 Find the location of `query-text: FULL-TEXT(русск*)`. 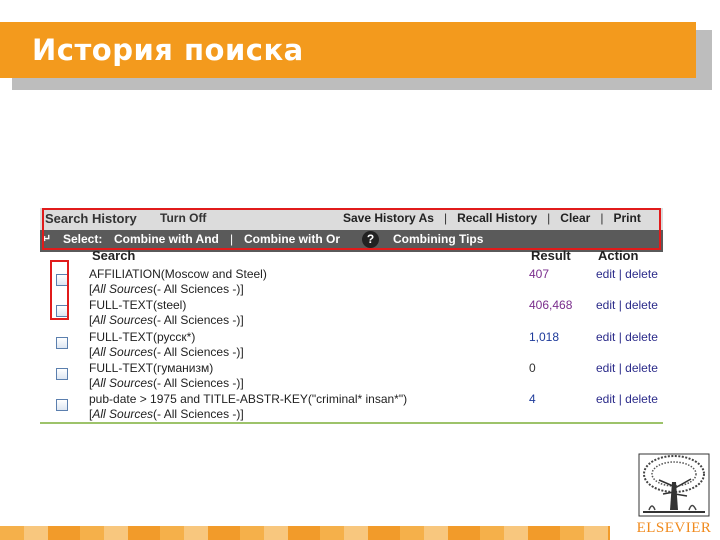

query-text: FULL-TEXT(русск*) is located at coordinates (142, 337).